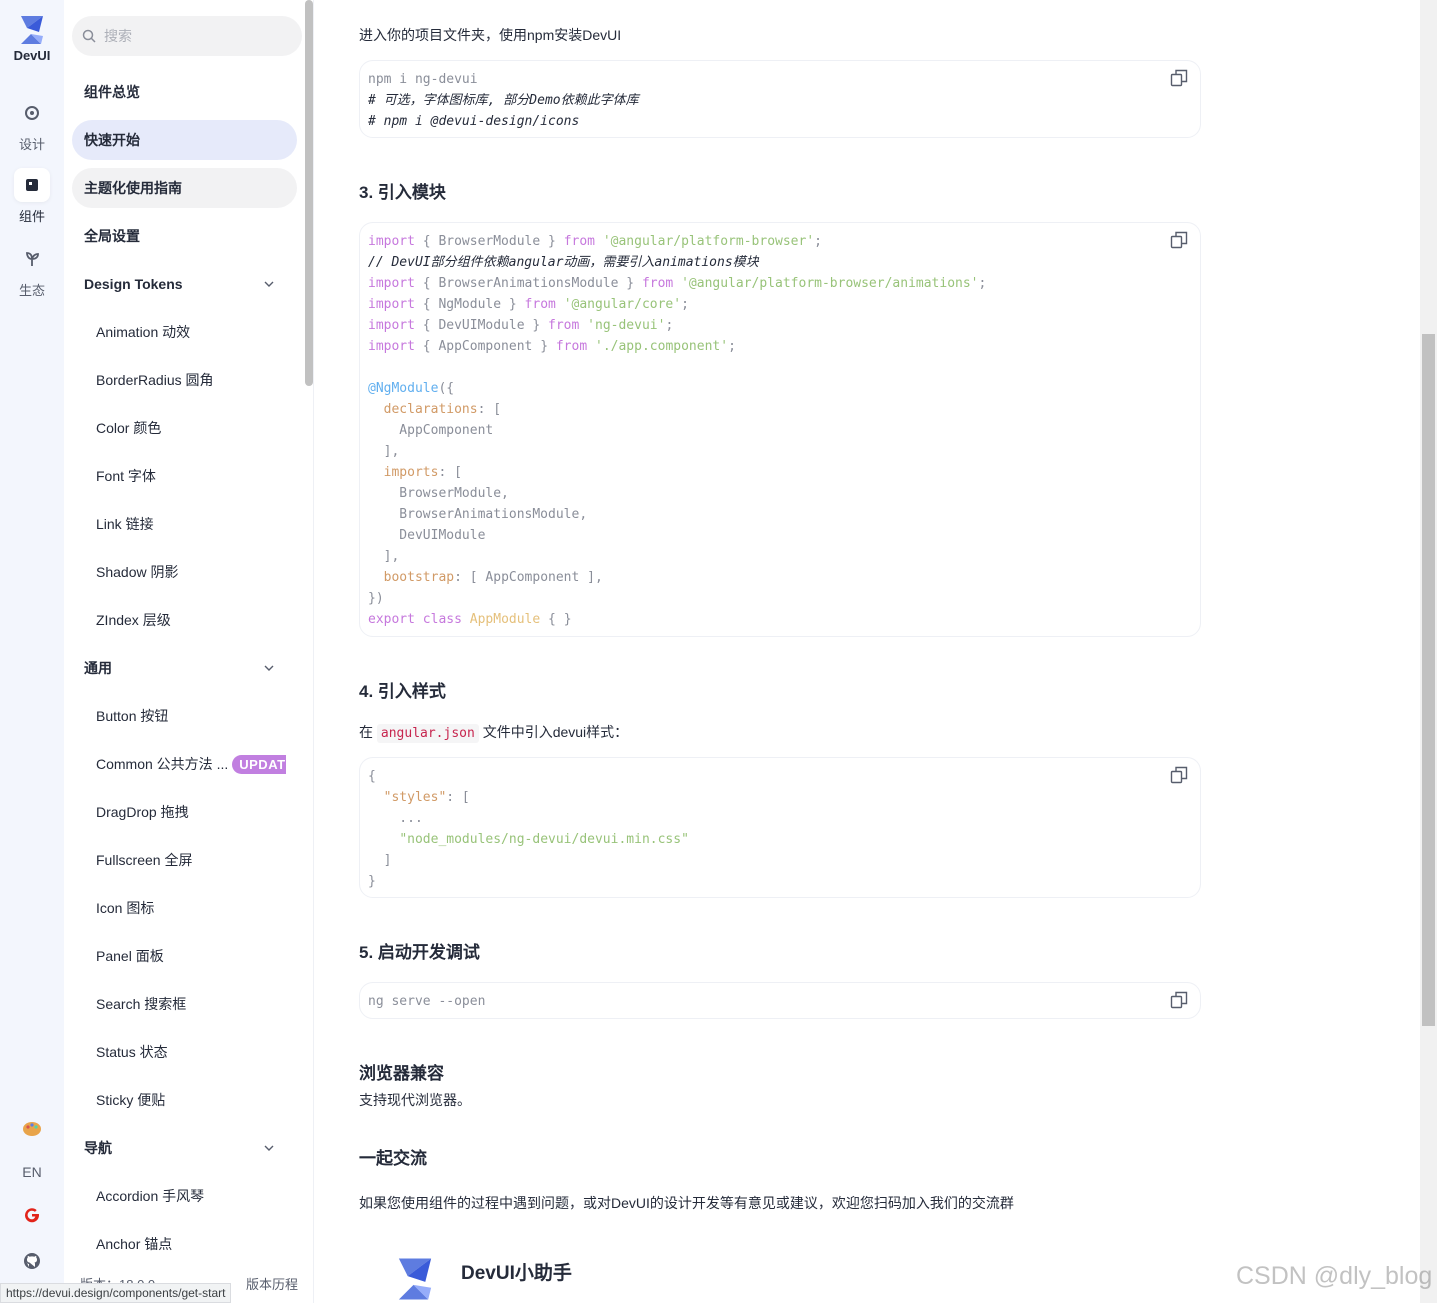  I want to click on nav-get-start: 快速开始, so click(184, 140).